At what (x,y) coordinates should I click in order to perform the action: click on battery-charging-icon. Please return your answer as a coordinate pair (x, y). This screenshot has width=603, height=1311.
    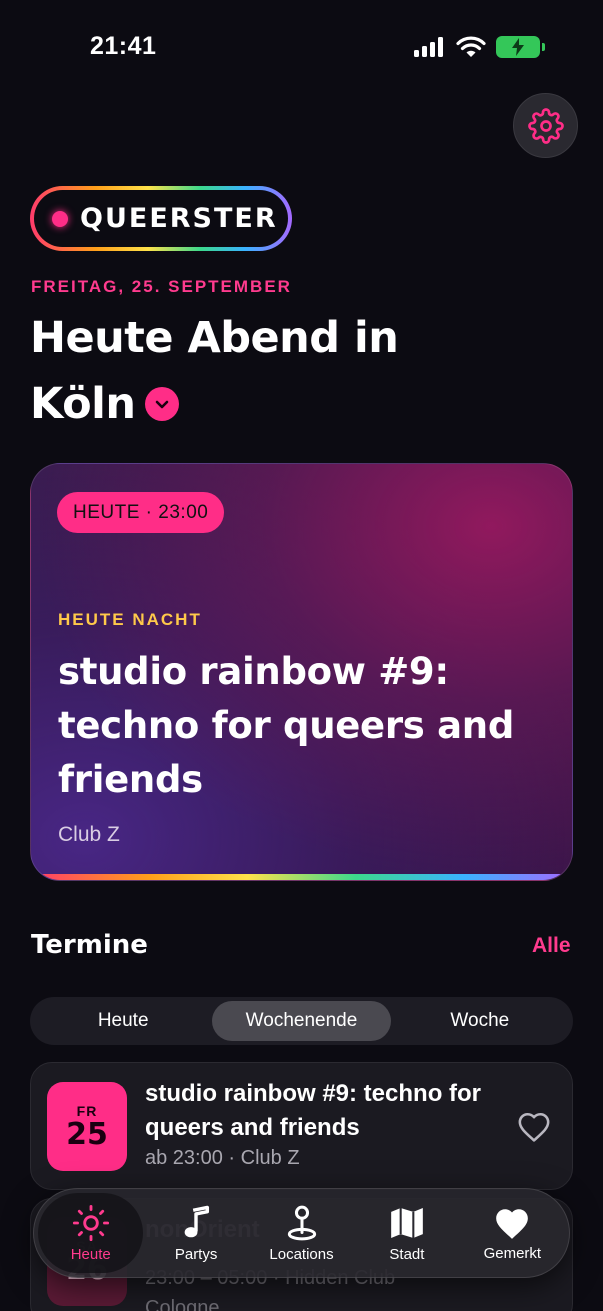
    Looking at the image, I should click on (520, 47).